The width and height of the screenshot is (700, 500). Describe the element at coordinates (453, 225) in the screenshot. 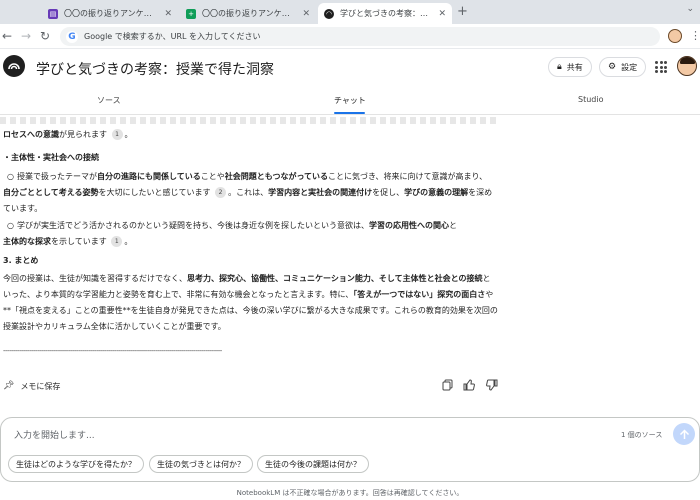

I see `text: と` at that location.